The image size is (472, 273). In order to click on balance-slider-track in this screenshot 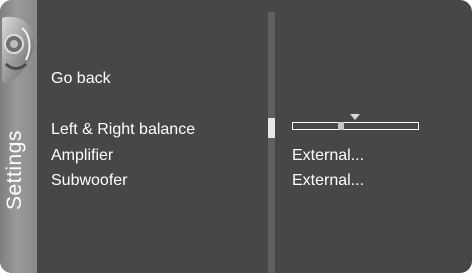, I will do `click(355, 126)`.